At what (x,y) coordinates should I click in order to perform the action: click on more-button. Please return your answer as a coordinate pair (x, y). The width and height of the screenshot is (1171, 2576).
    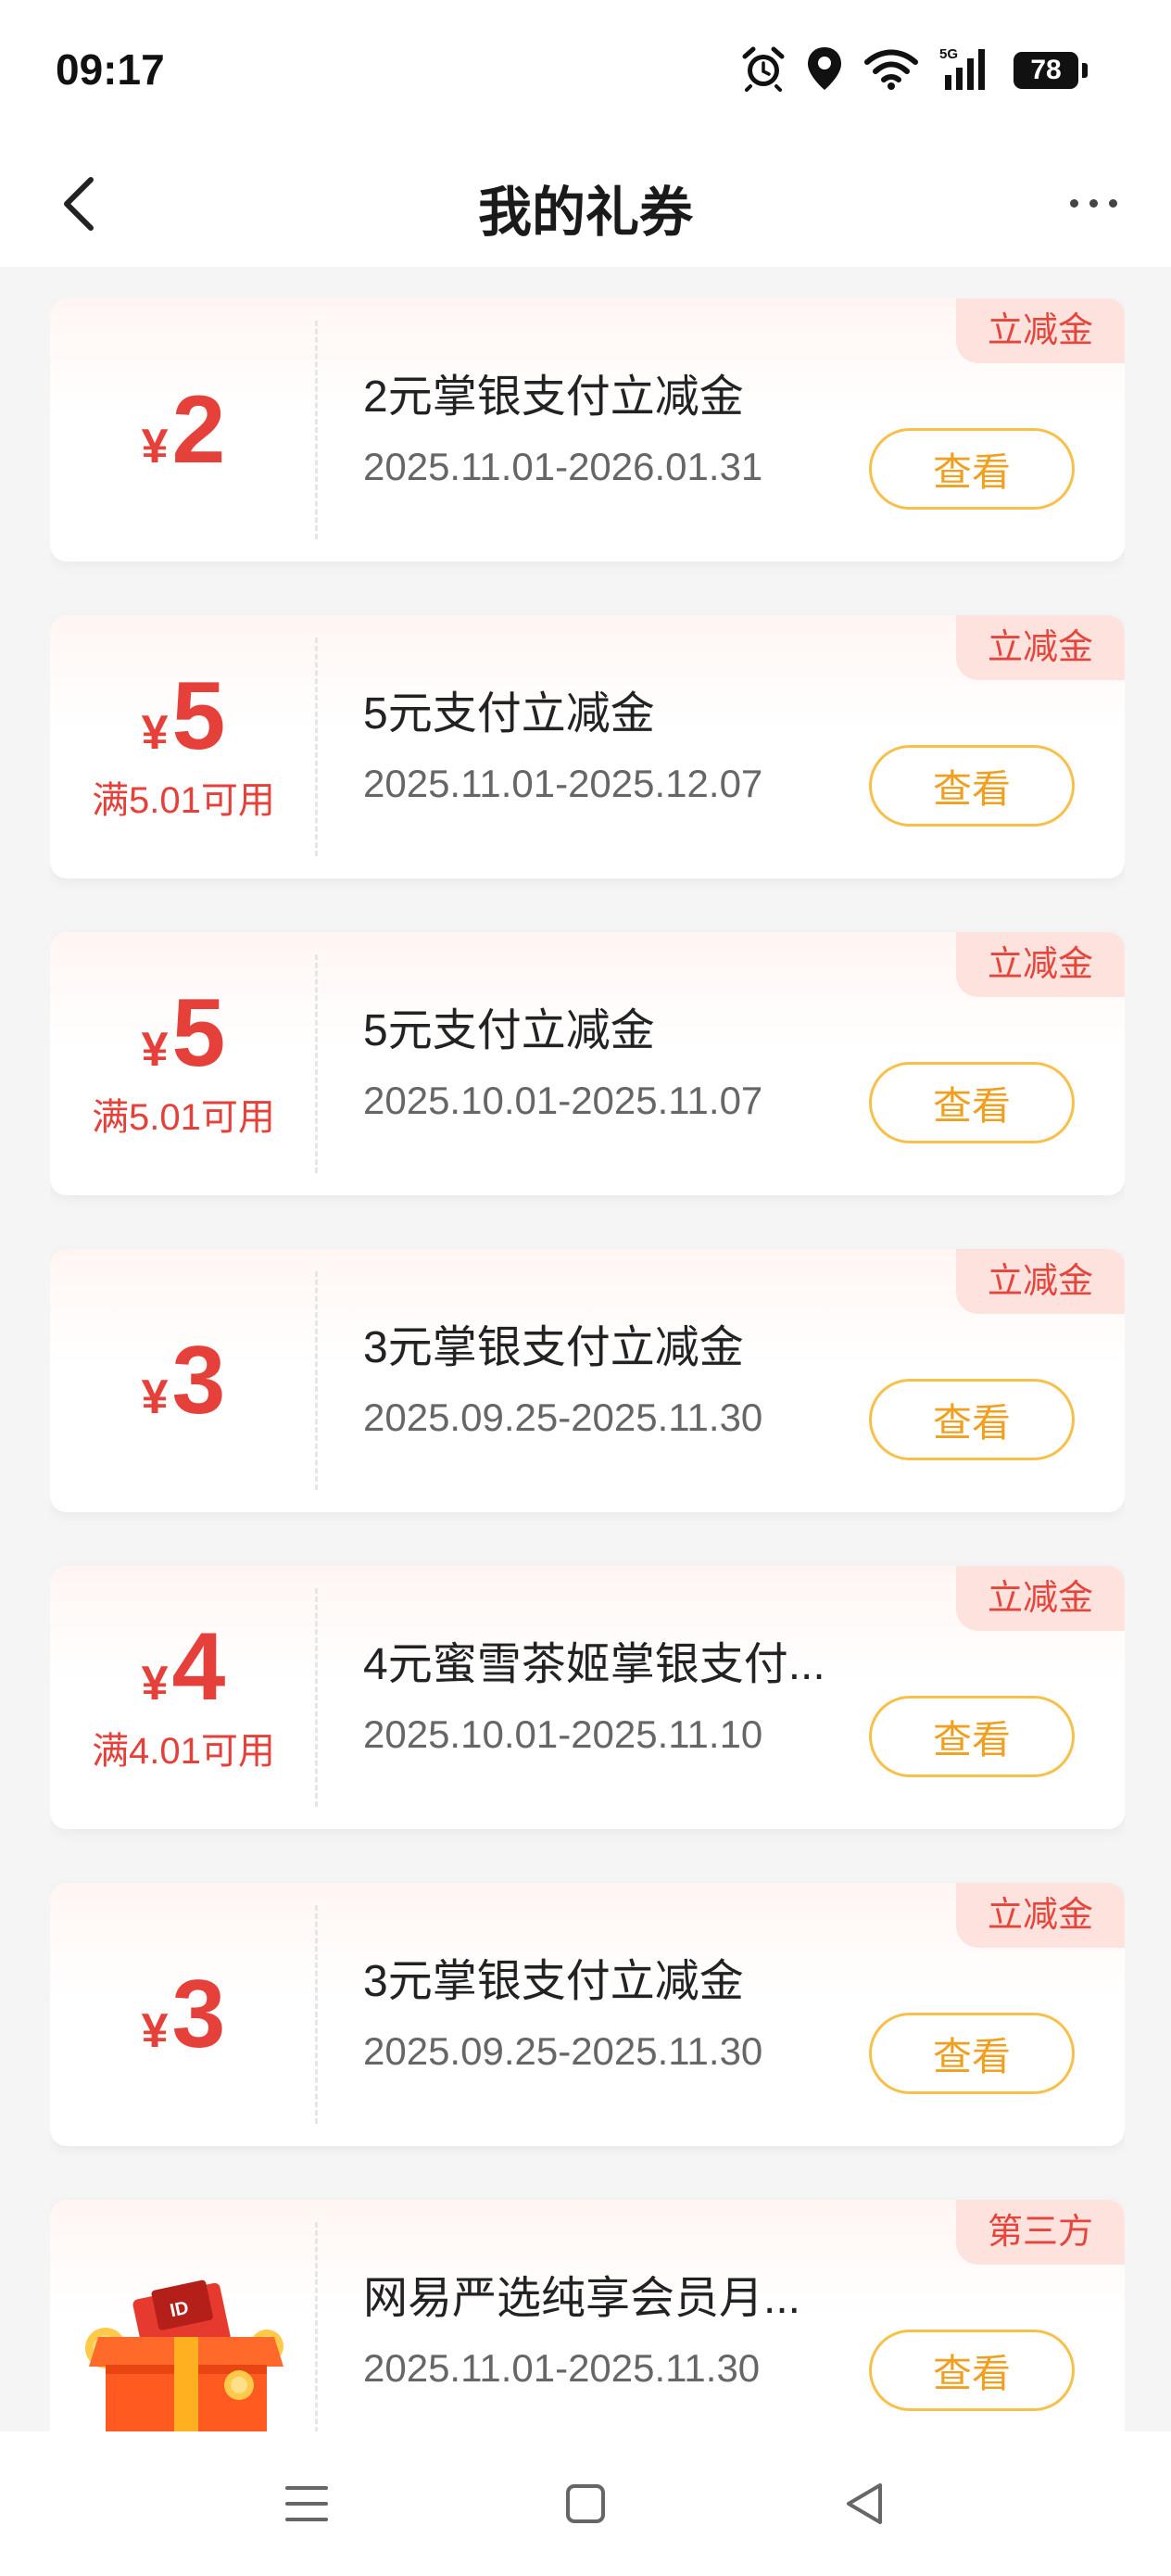
    Looking at the image, I should click on (1093, 203).